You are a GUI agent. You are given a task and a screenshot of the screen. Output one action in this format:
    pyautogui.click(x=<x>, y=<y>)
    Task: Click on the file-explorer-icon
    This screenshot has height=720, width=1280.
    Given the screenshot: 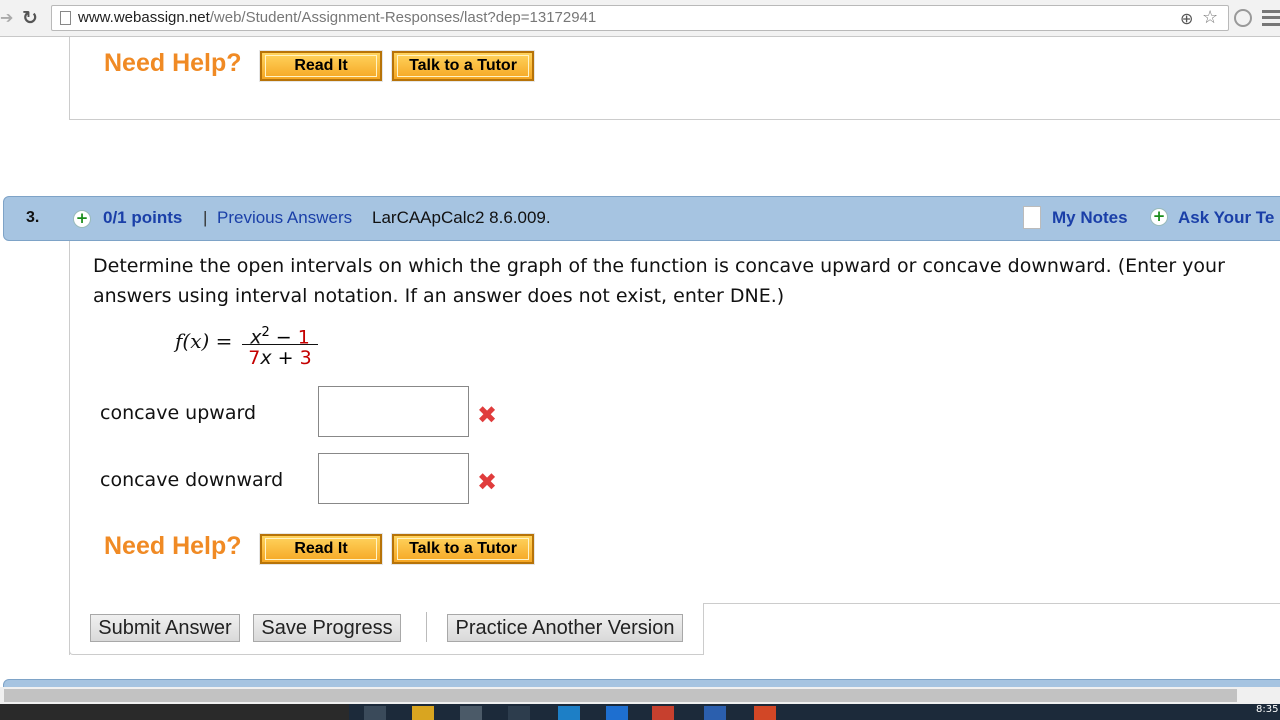 What is the action you would take?
    pyautogui.click(x=423, y=713)
    